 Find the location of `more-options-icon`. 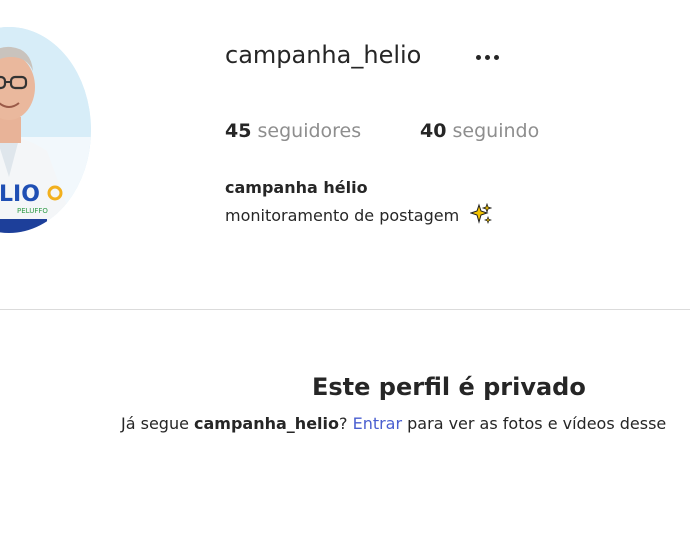

more-options-icon is located at coordinates (487, 57).